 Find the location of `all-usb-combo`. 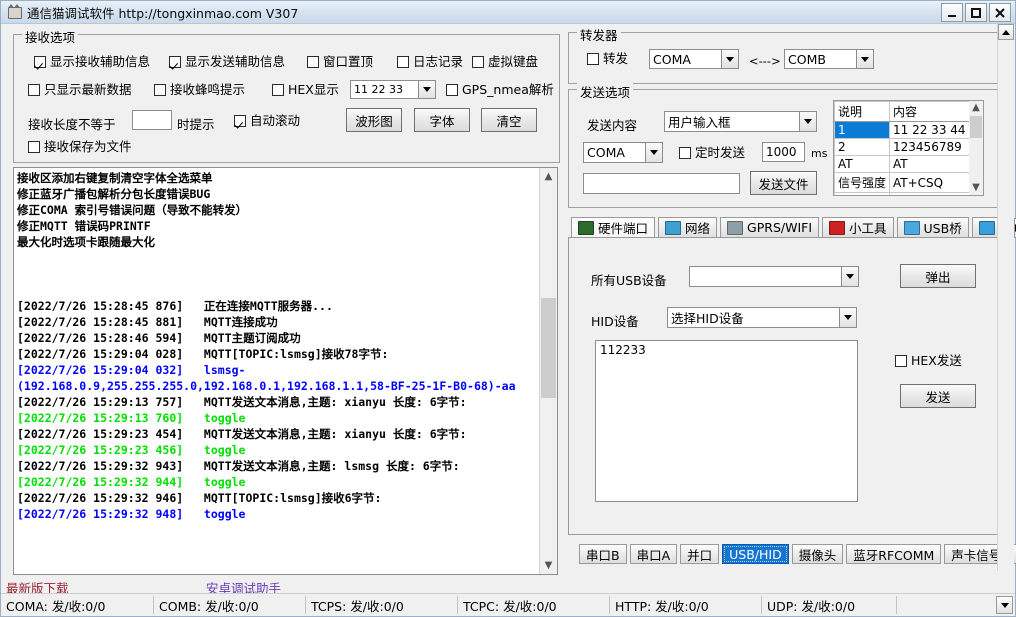

all-usb-combo is located at coordinates (774, 276).